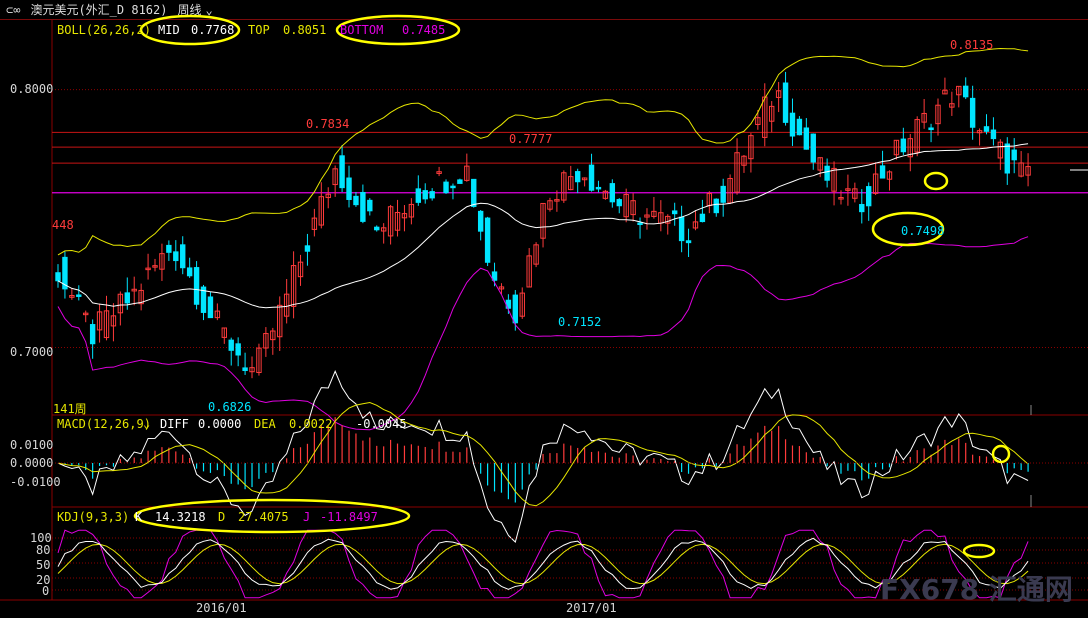  What do you see at coordinates (213, 30) in the screenshot?
I see `boll-mid-value: 0.7768` at bounding box center [213, 30].